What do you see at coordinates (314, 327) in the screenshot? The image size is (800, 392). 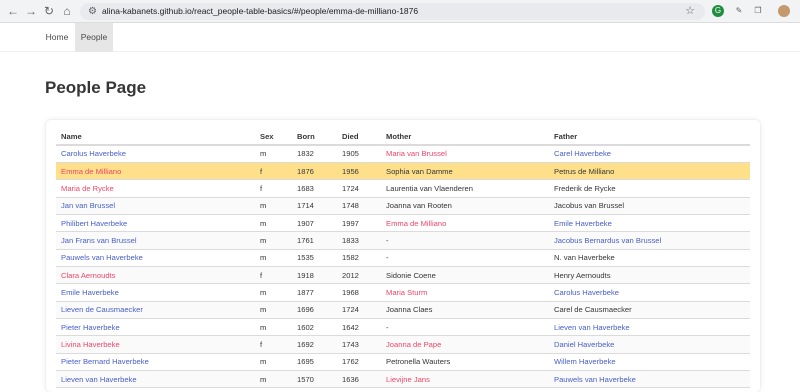 I see `cell-born: 1602` at bounding box center [314, 327].